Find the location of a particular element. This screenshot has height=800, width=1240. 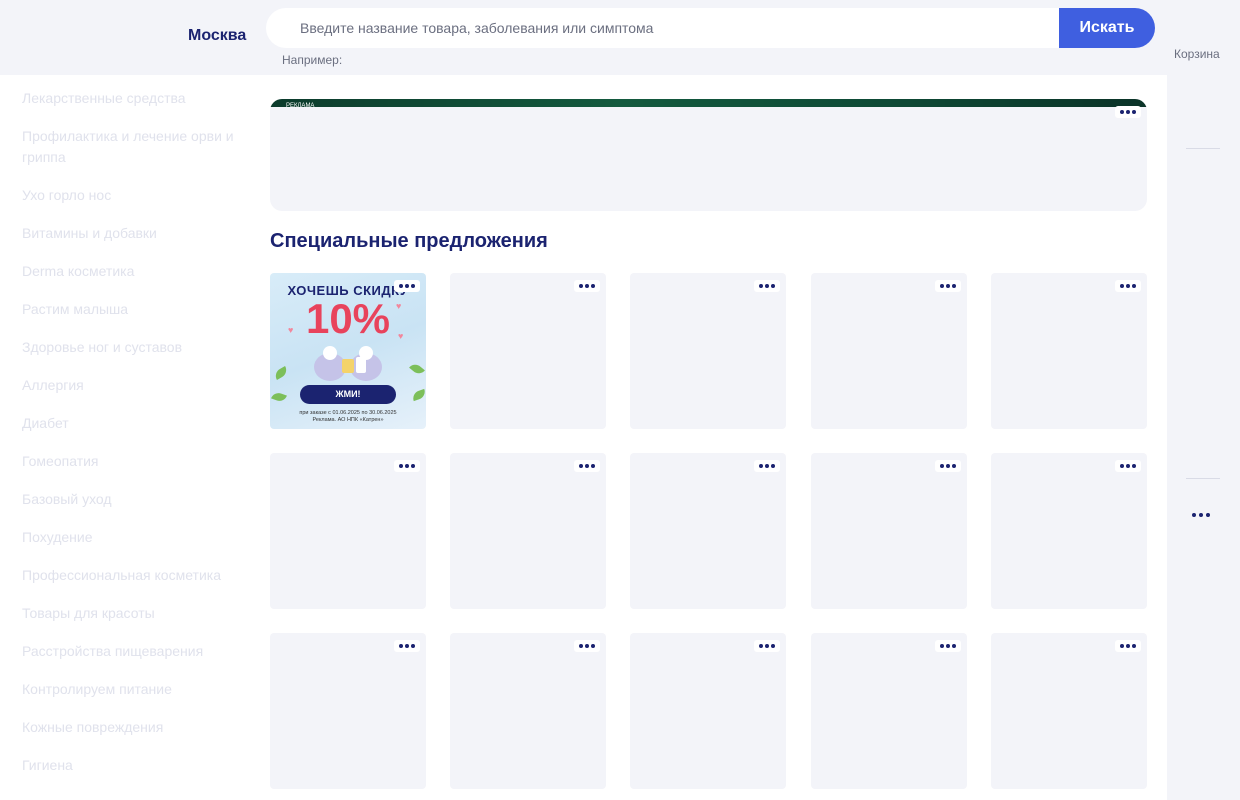

cats-illustration is located at coordinates (348, 363).